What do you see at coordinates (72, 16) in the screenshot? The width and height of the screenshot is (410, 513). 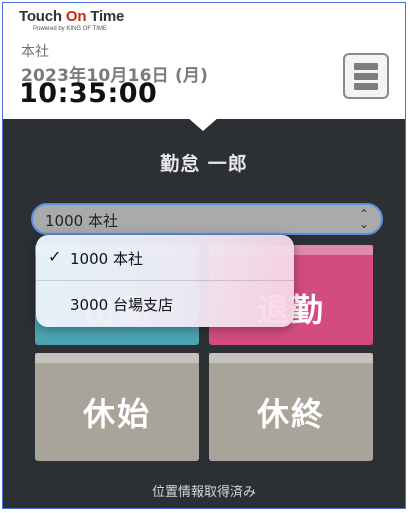 I see `logo-text: Touch On Time` at bounding box center [72, 16].